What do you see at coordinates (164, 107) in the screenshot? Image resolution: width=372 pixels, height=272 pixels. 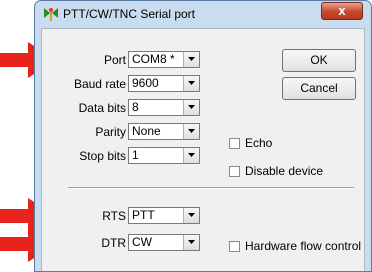 I see `data-bits-select: 8` at bounding box center [164, 107].